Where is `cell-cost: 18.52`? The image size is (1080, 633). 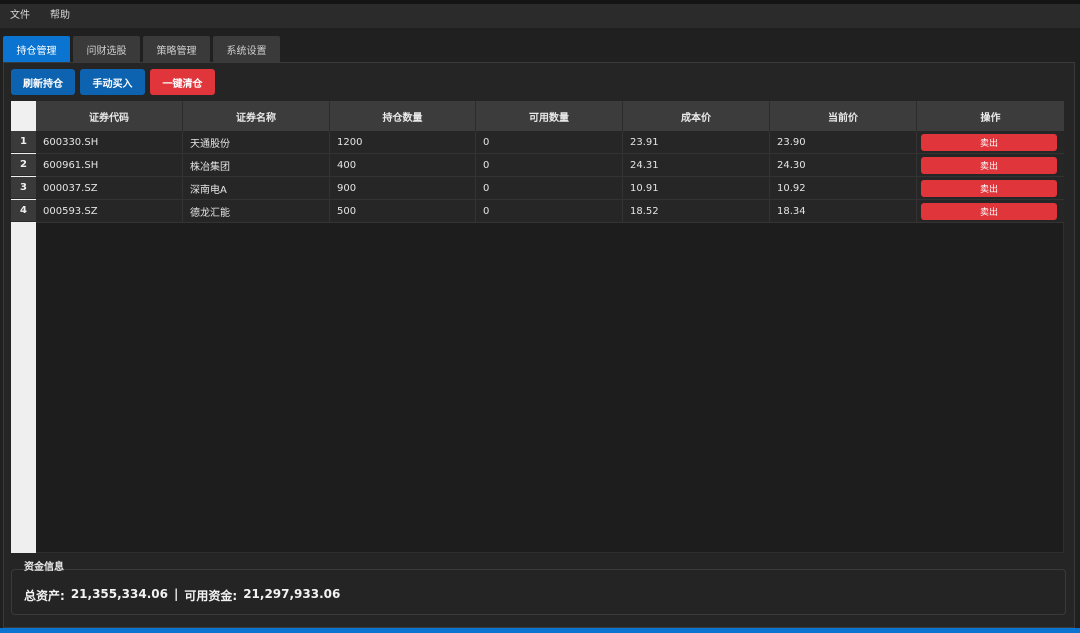
cell-cost: 18.52 is located at coordinates (696, 211).